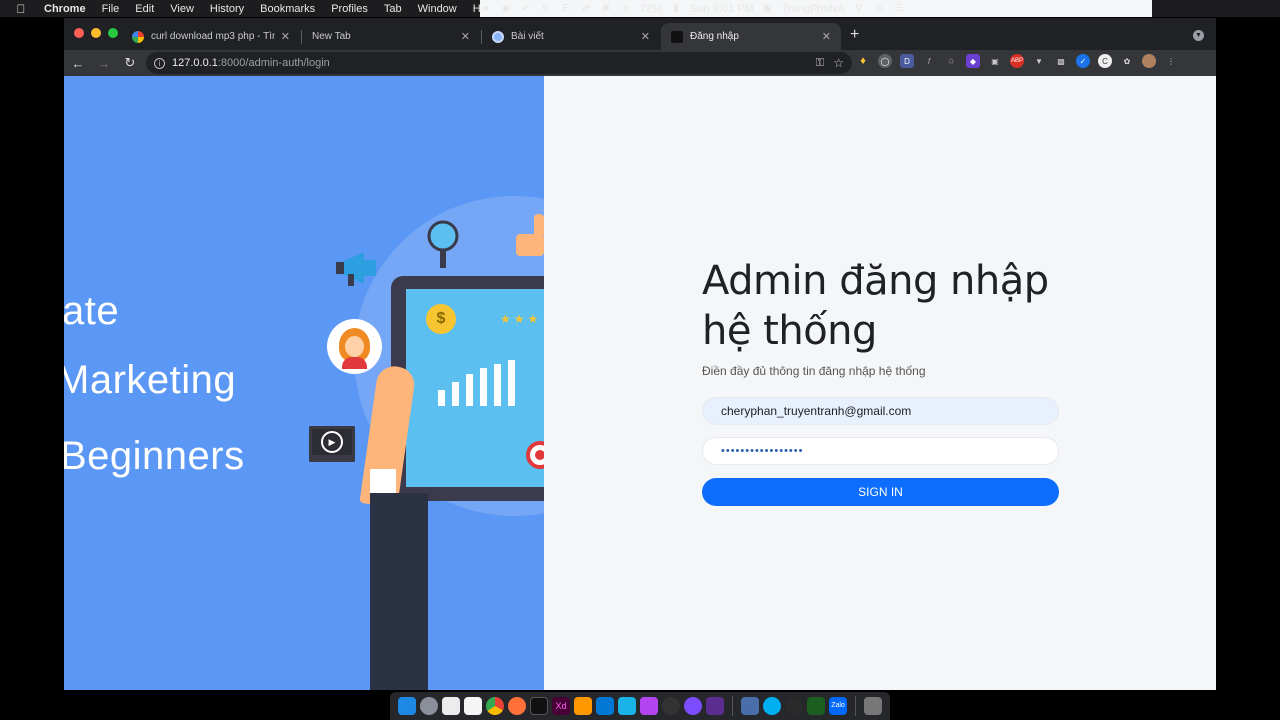 This screenshot has width=1280, height=720. What do you see at coordinates (880, 451) in the screenshot?
I see `password-field` at bounding box center [880, 451].